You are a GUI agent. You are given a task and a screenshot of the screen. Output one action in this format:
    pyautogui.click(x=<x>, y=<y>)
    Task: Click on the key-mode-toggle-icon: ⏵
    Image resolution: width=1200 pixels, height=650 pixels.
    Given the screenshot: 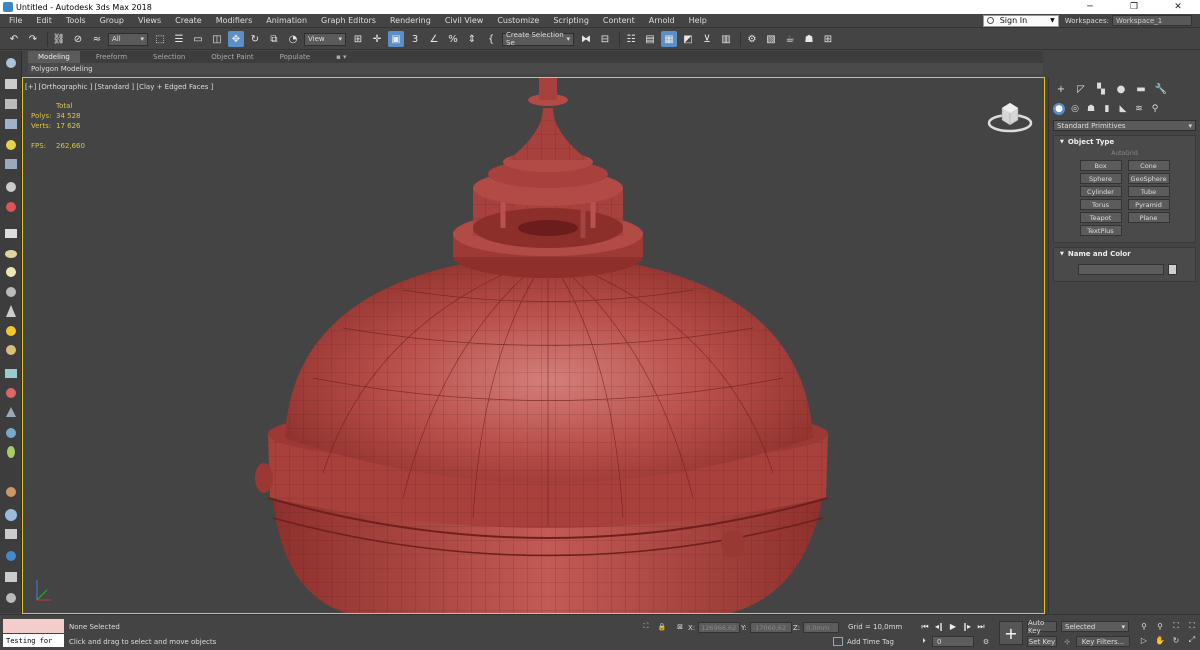 What is the action you would take?
    pyautogui.click(x=924, y=641)
    